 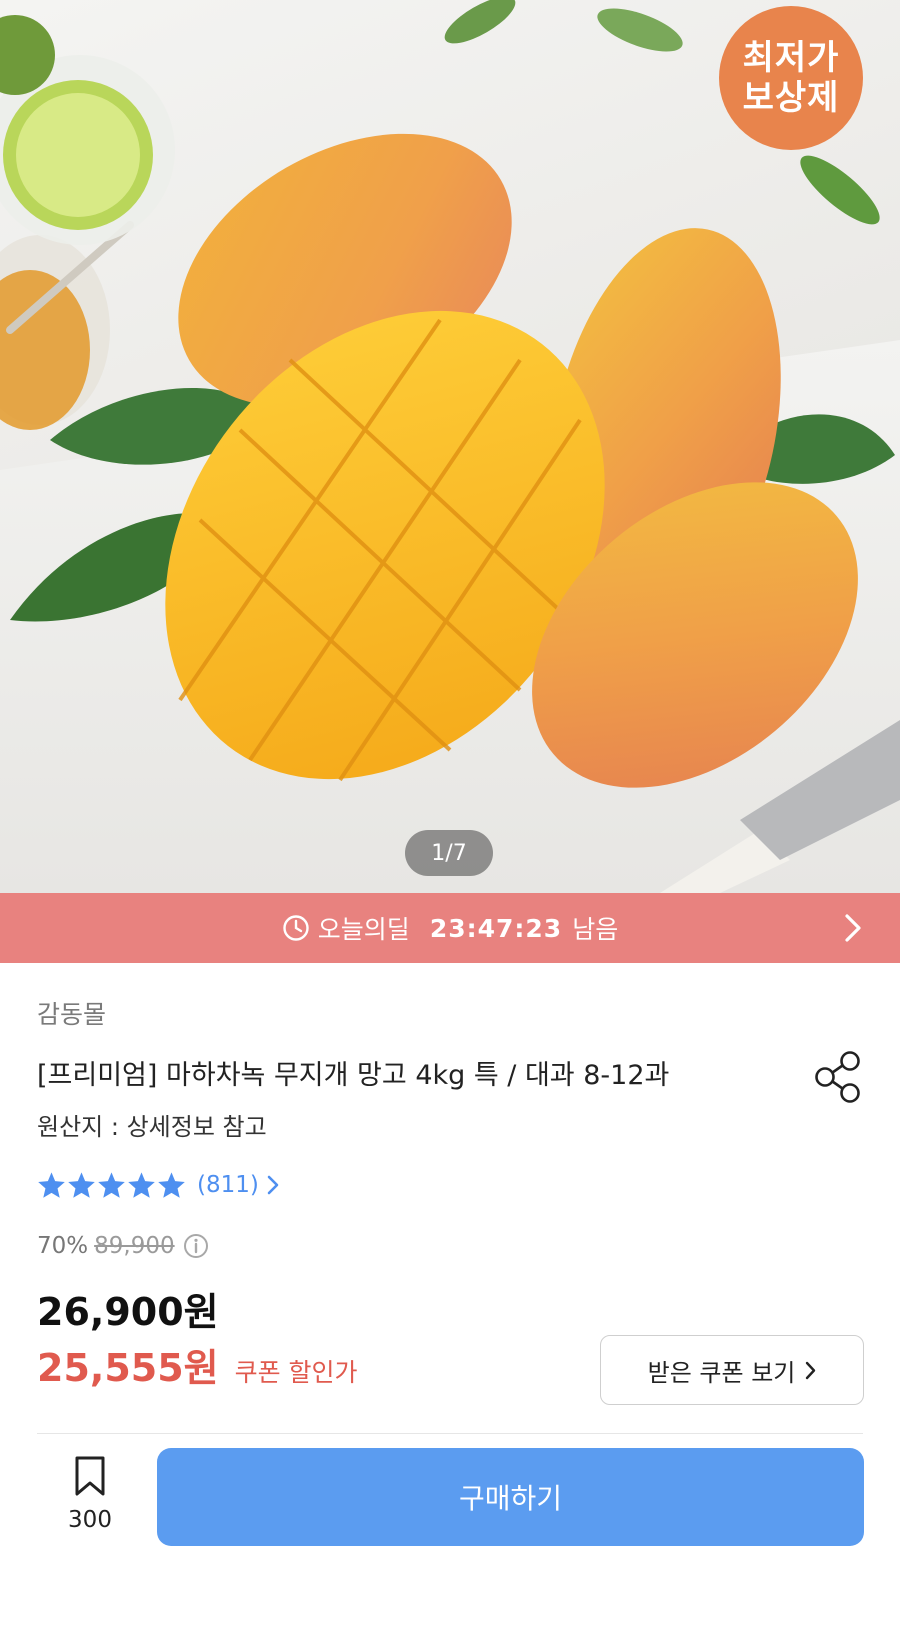 I want to click on deal-label: 오늘의딜, so click(x=363, y=929).